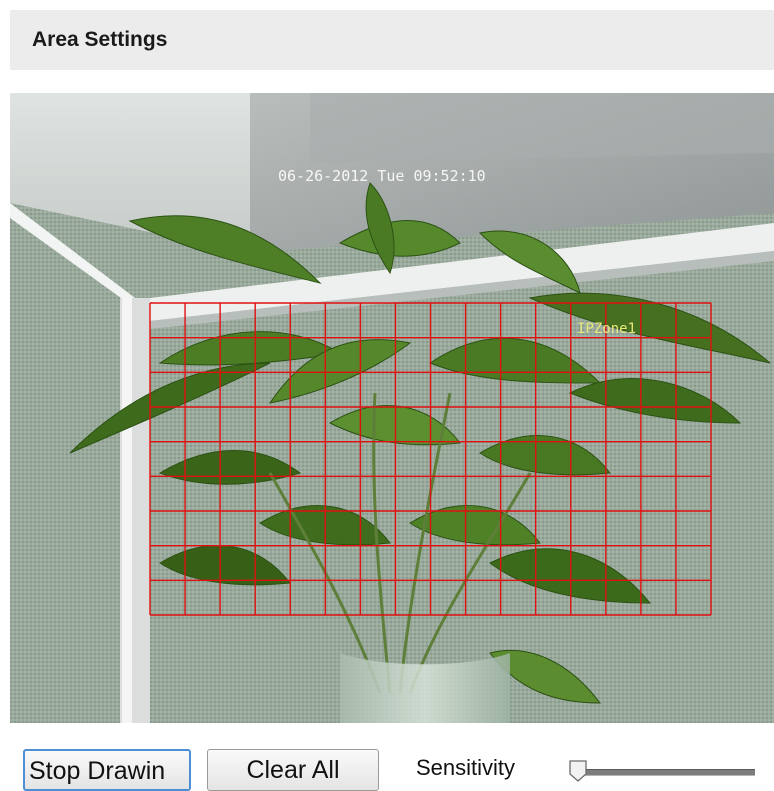 The height and width of the screenshot is (791, 774). What do you see at coordinates (606, 329) in the screenshot?
I see `zone-label: IPZone1` at bounding box center [606, 329].